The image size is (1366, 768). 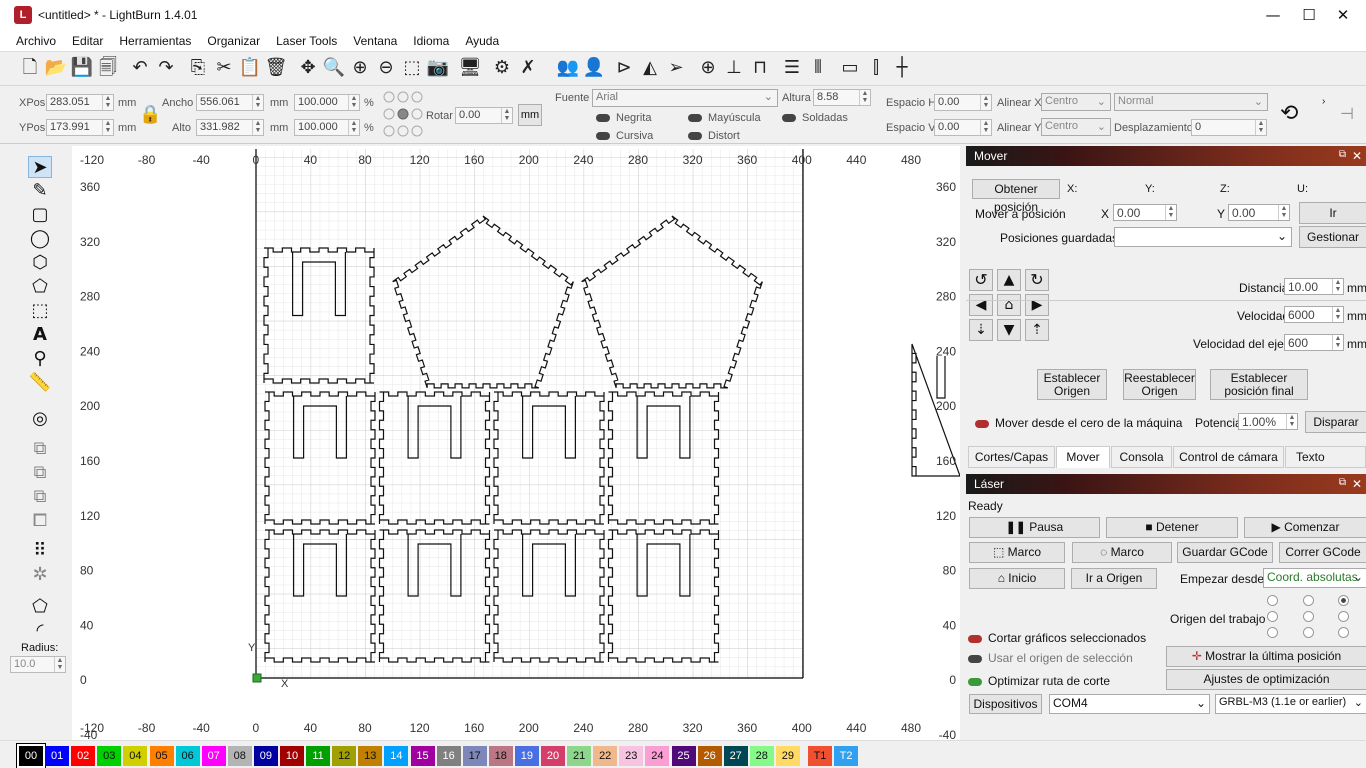 I want to click on run-gcode-button: Correr GCode, so click(x=1322, y=552).